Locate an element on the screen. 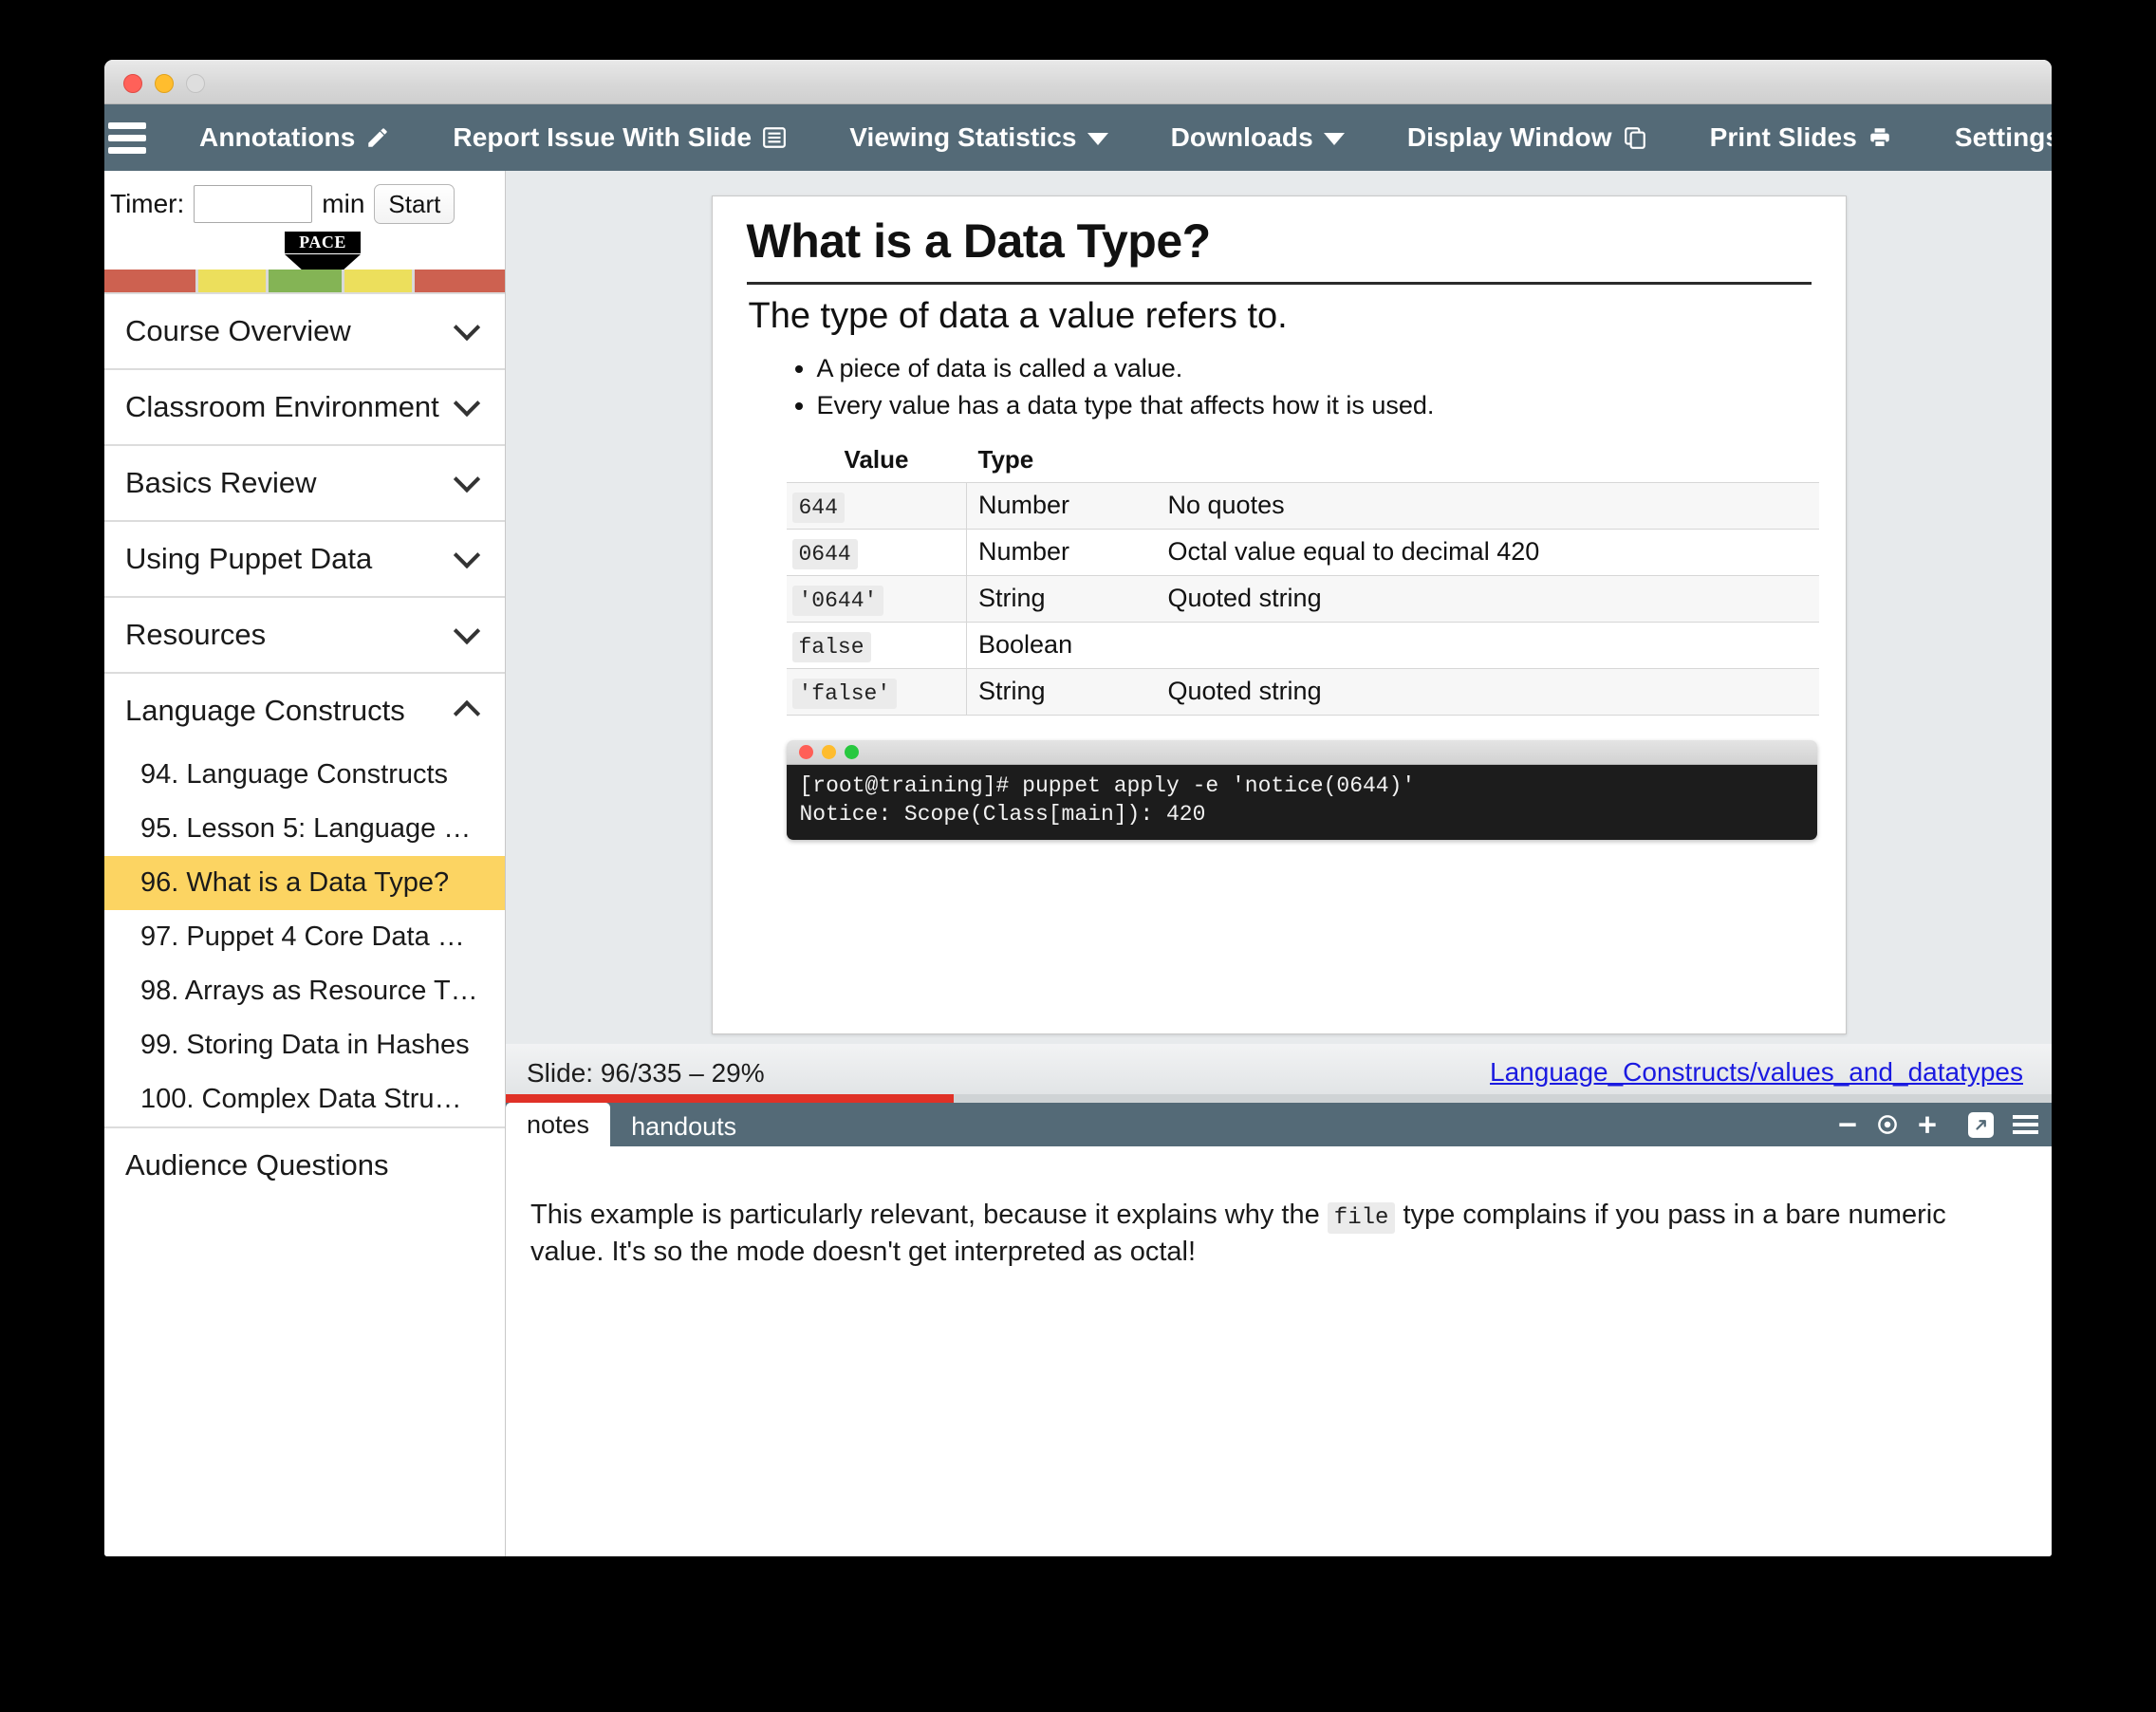 This screenshot has height=1712, width=2156. table-cell-value: 'false' is located at coordinates (844, 694).